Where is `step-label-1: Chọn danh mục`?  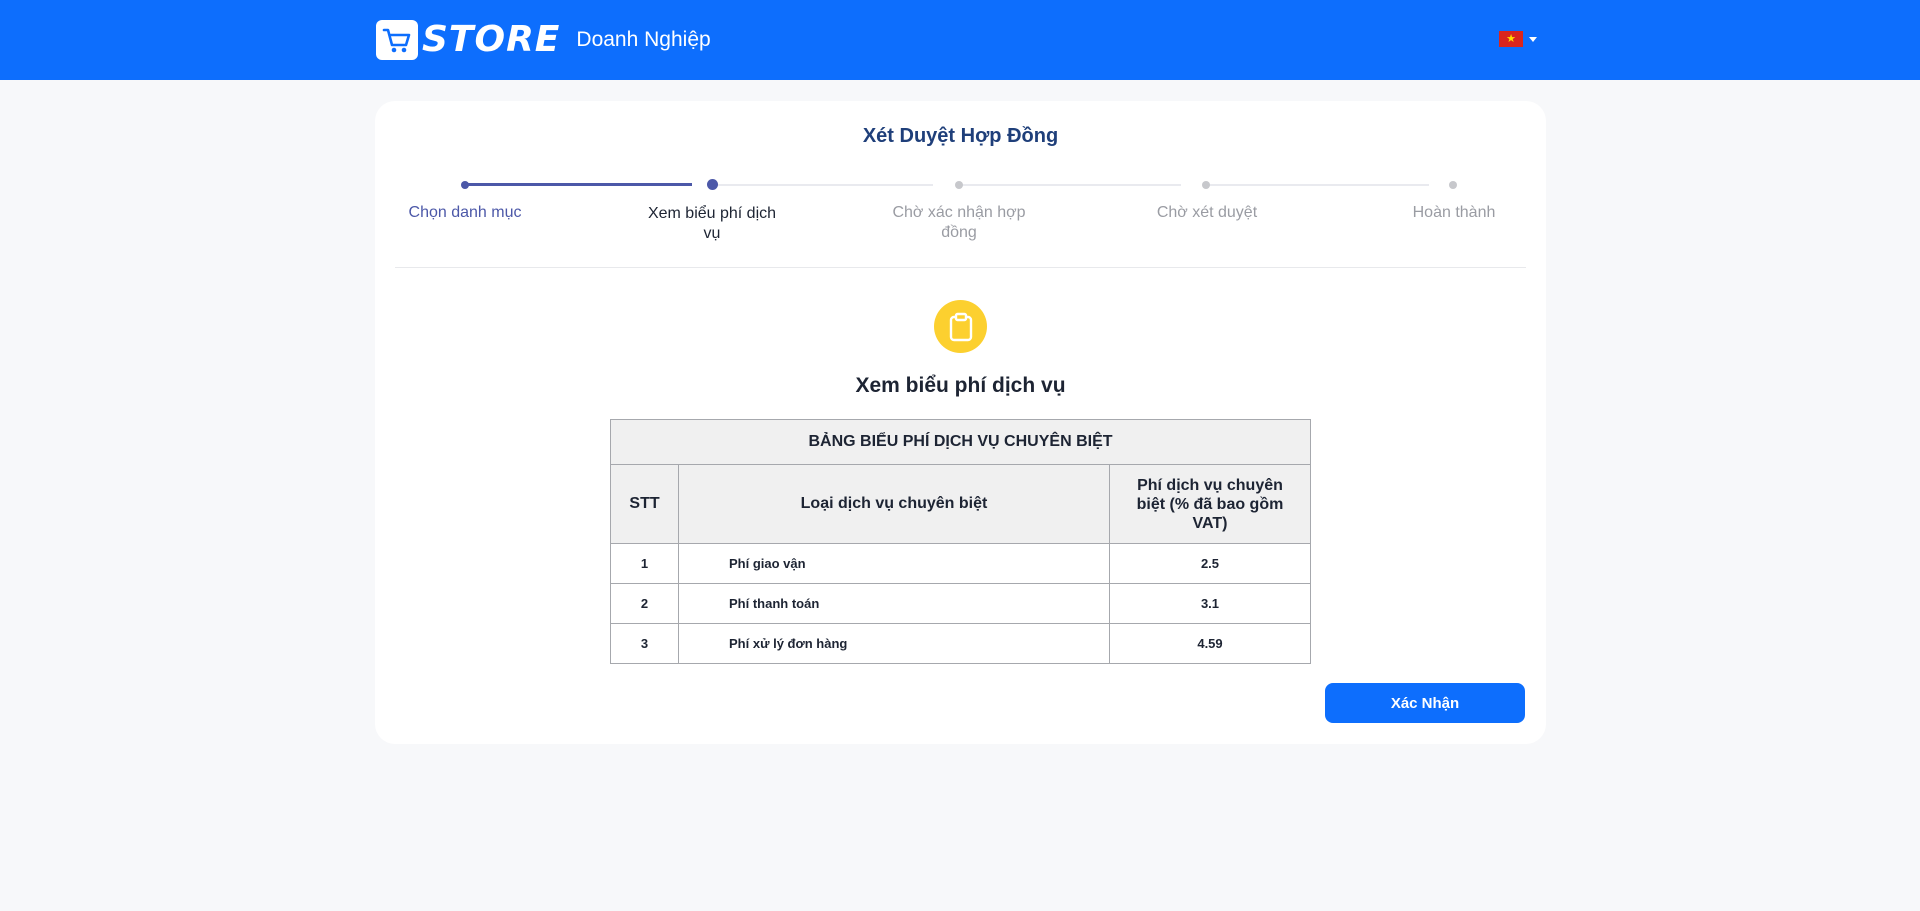
step-label-1: Chọn danh mục is located at coordinates (465, 212).